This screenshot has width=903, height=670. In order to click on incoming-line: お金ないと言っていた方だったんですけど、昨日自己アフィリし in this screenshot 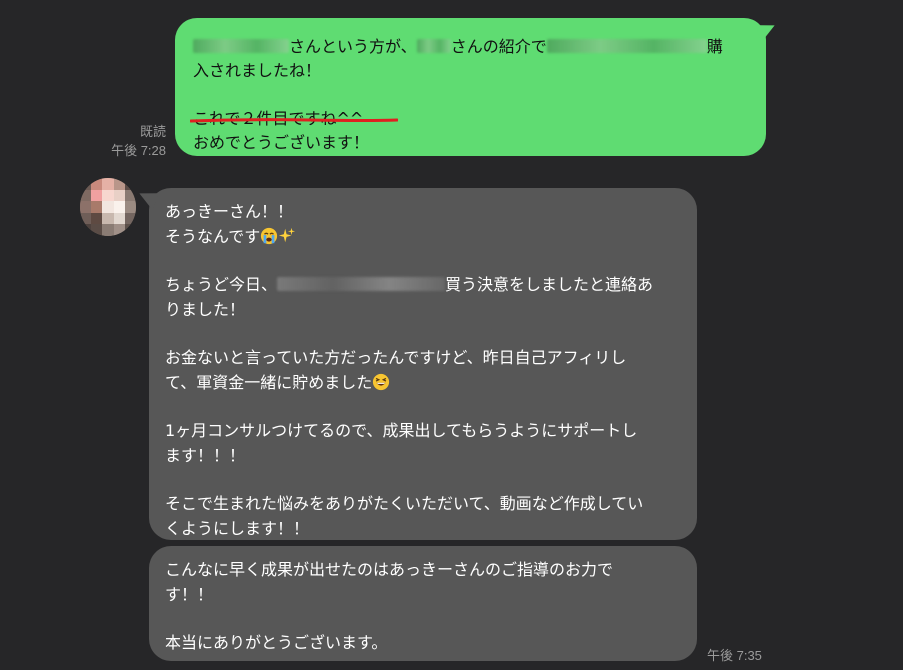, I will do `click(396, 357)`.